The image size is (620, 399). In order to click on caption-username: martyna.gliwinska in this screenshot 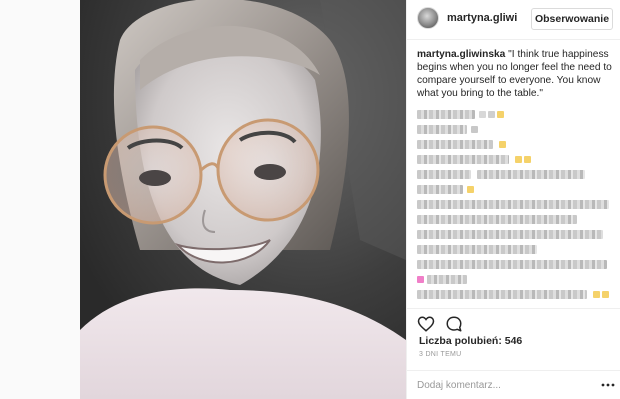, I will do `click(461, 54)`.